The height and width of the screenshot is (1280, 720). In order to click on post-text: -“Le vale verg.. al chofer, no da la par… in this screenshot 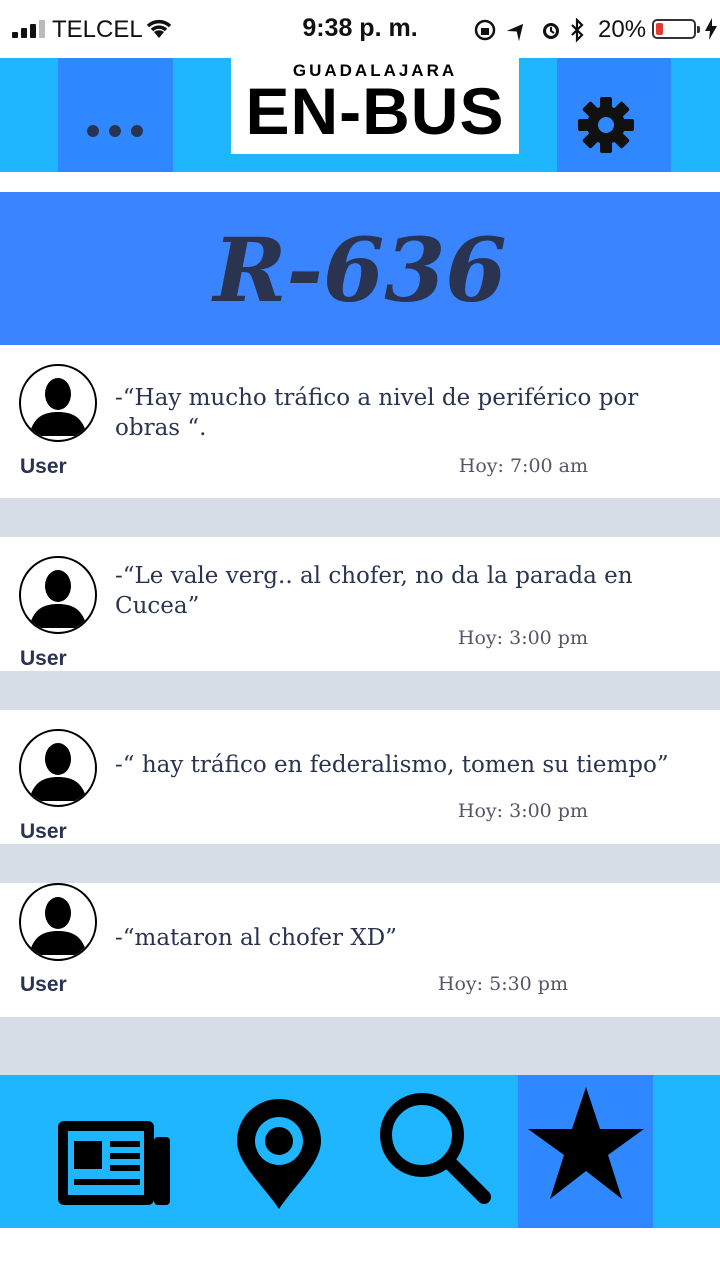, I will do `click(374, 591)`.